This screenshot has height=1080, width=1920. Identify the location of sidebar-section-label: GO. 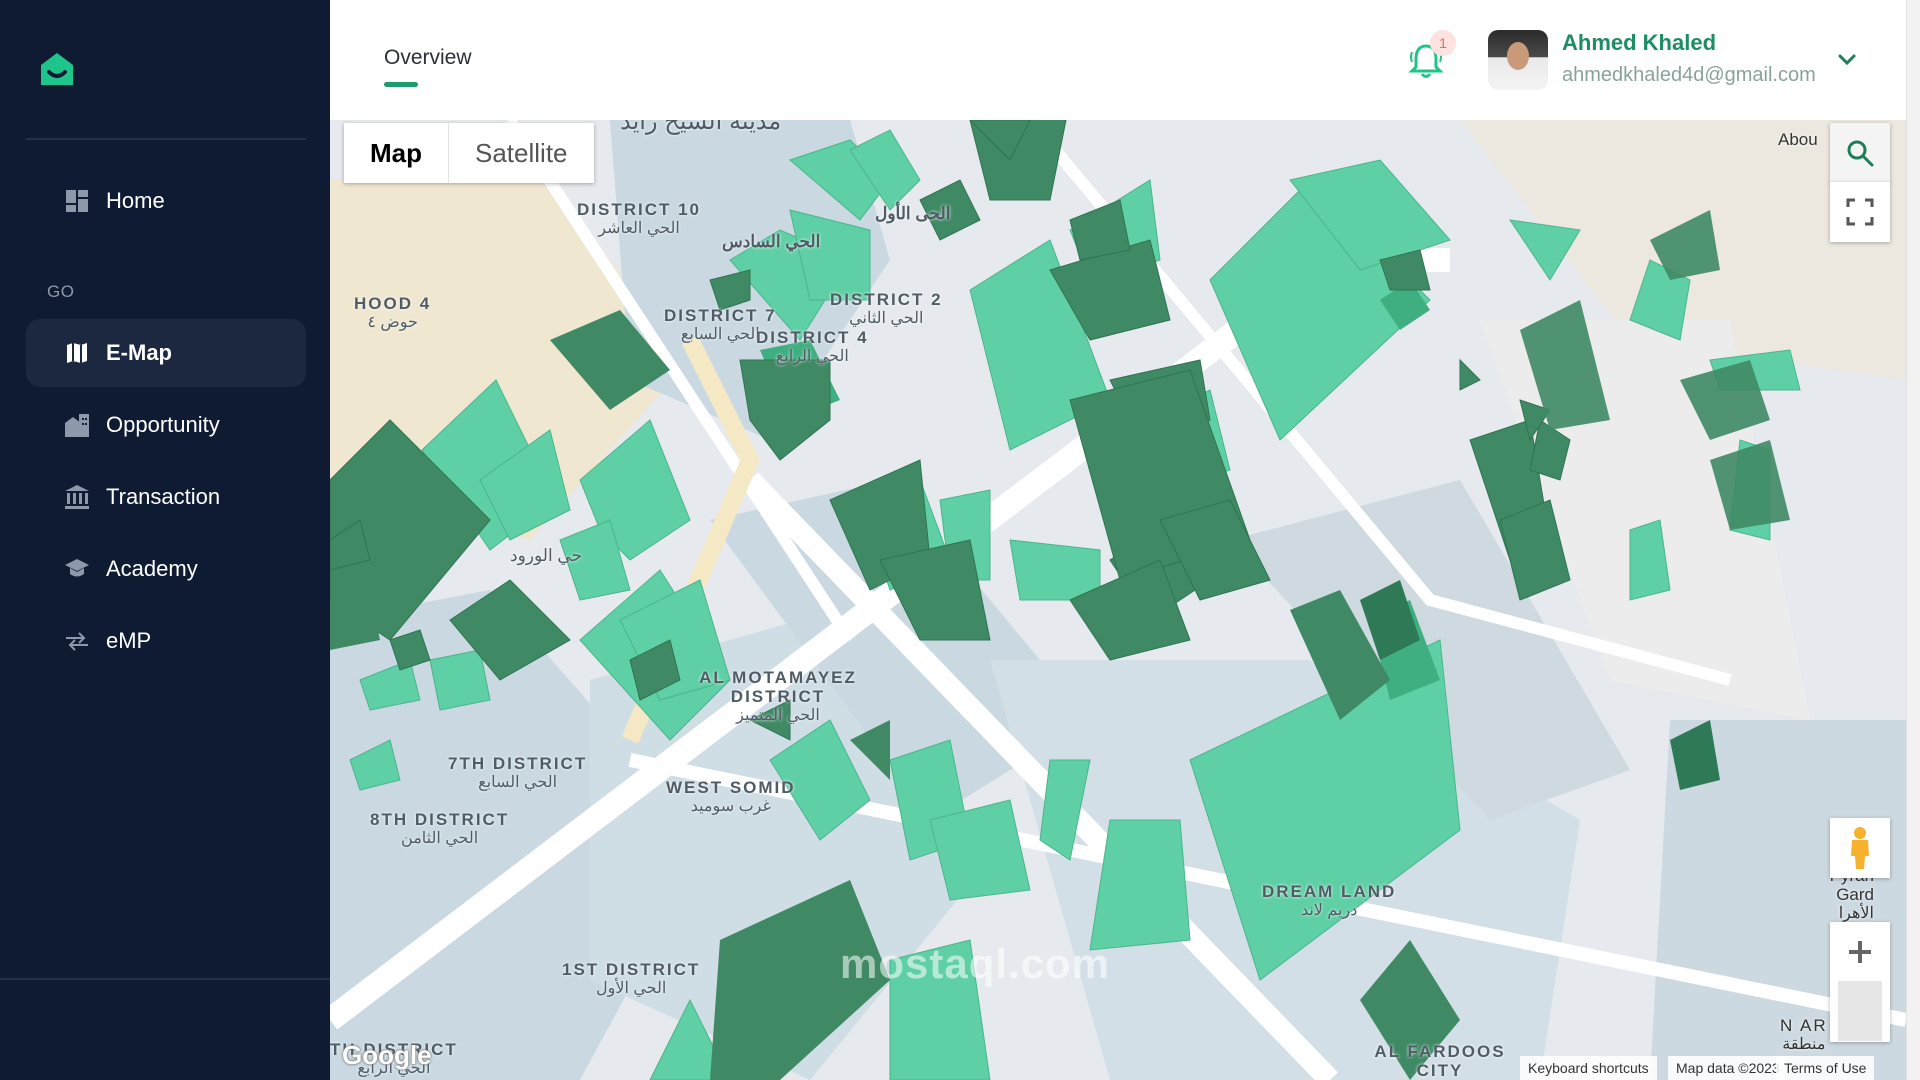
(61, 291).